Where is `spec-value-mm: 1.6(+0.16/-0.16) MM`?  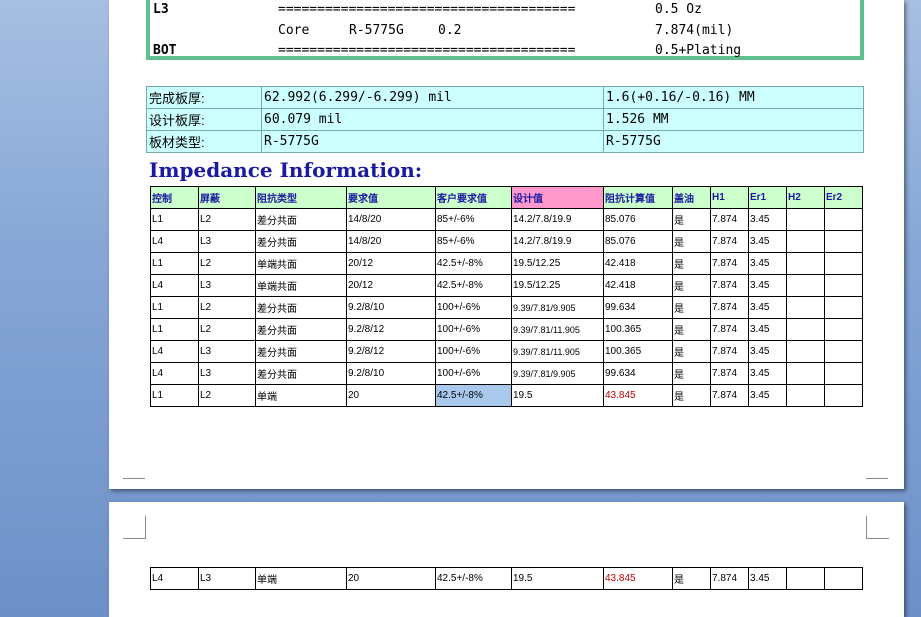 spec-value-mm: 1.6(+0.16/-0.16) MM is located at coordinates (733, 97).